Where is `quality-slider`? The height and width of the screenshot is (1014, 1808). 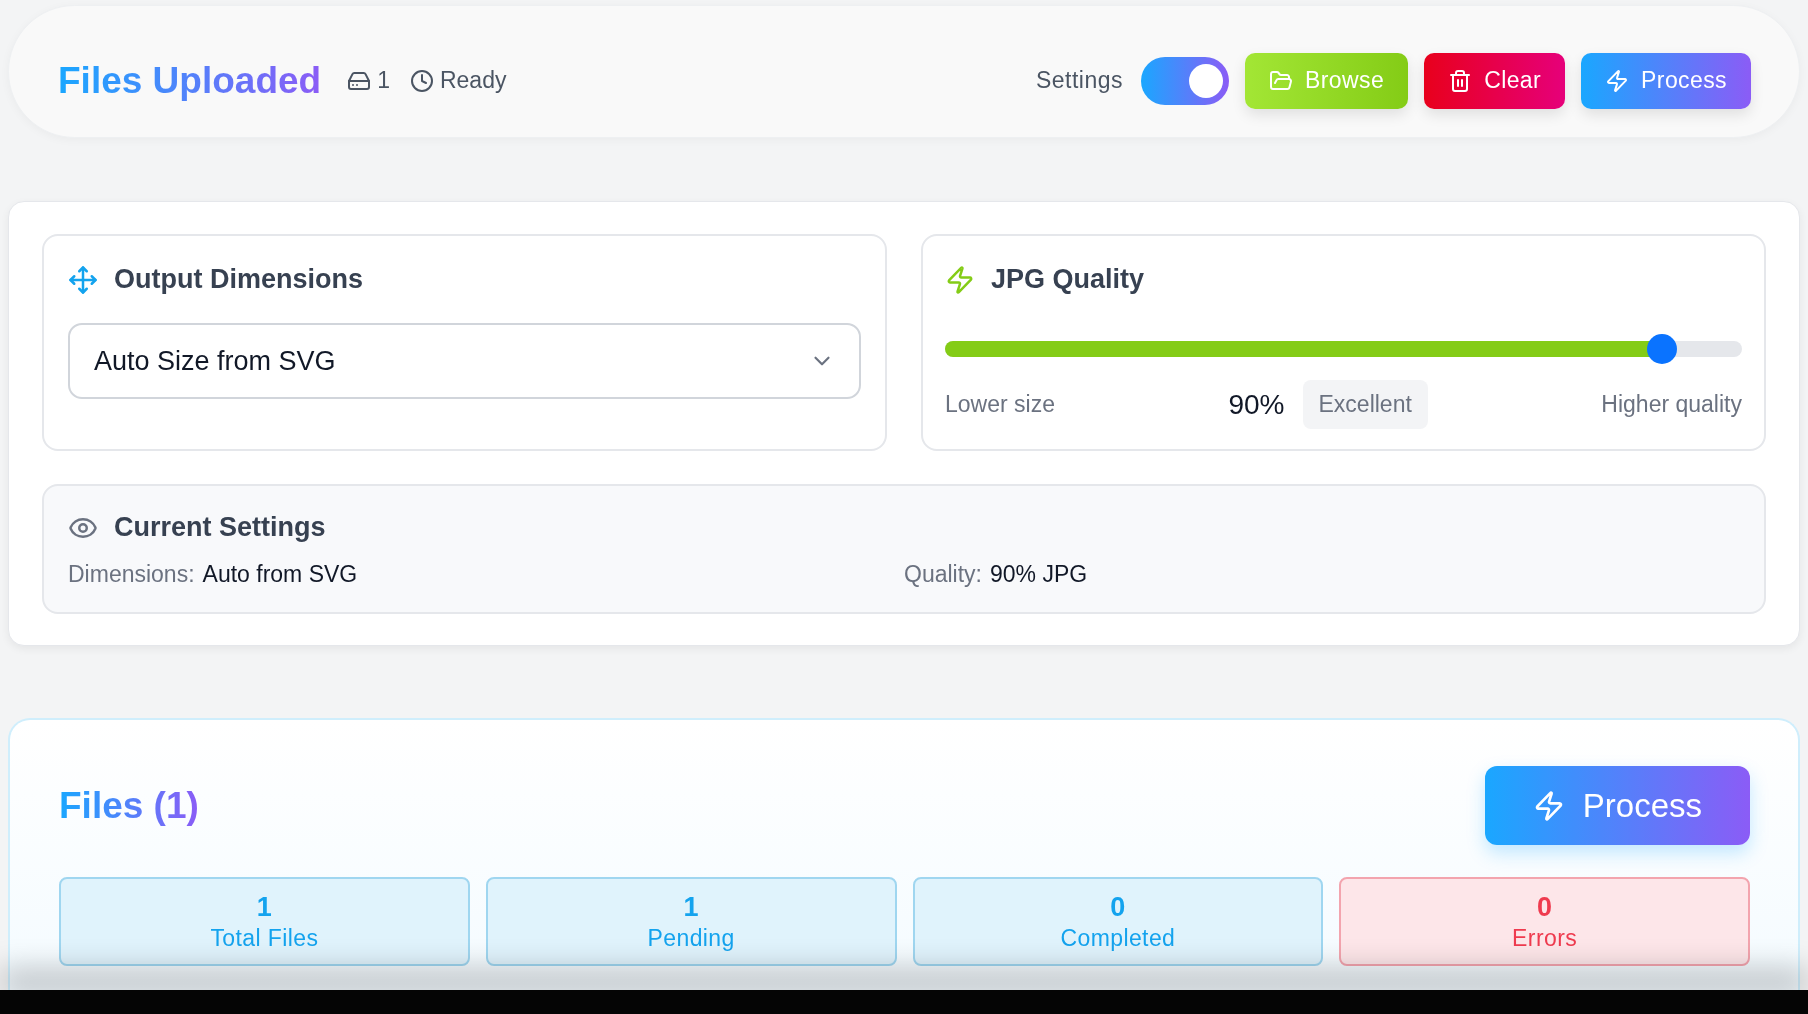
quality-slider is located at coordinates (1343, 349).